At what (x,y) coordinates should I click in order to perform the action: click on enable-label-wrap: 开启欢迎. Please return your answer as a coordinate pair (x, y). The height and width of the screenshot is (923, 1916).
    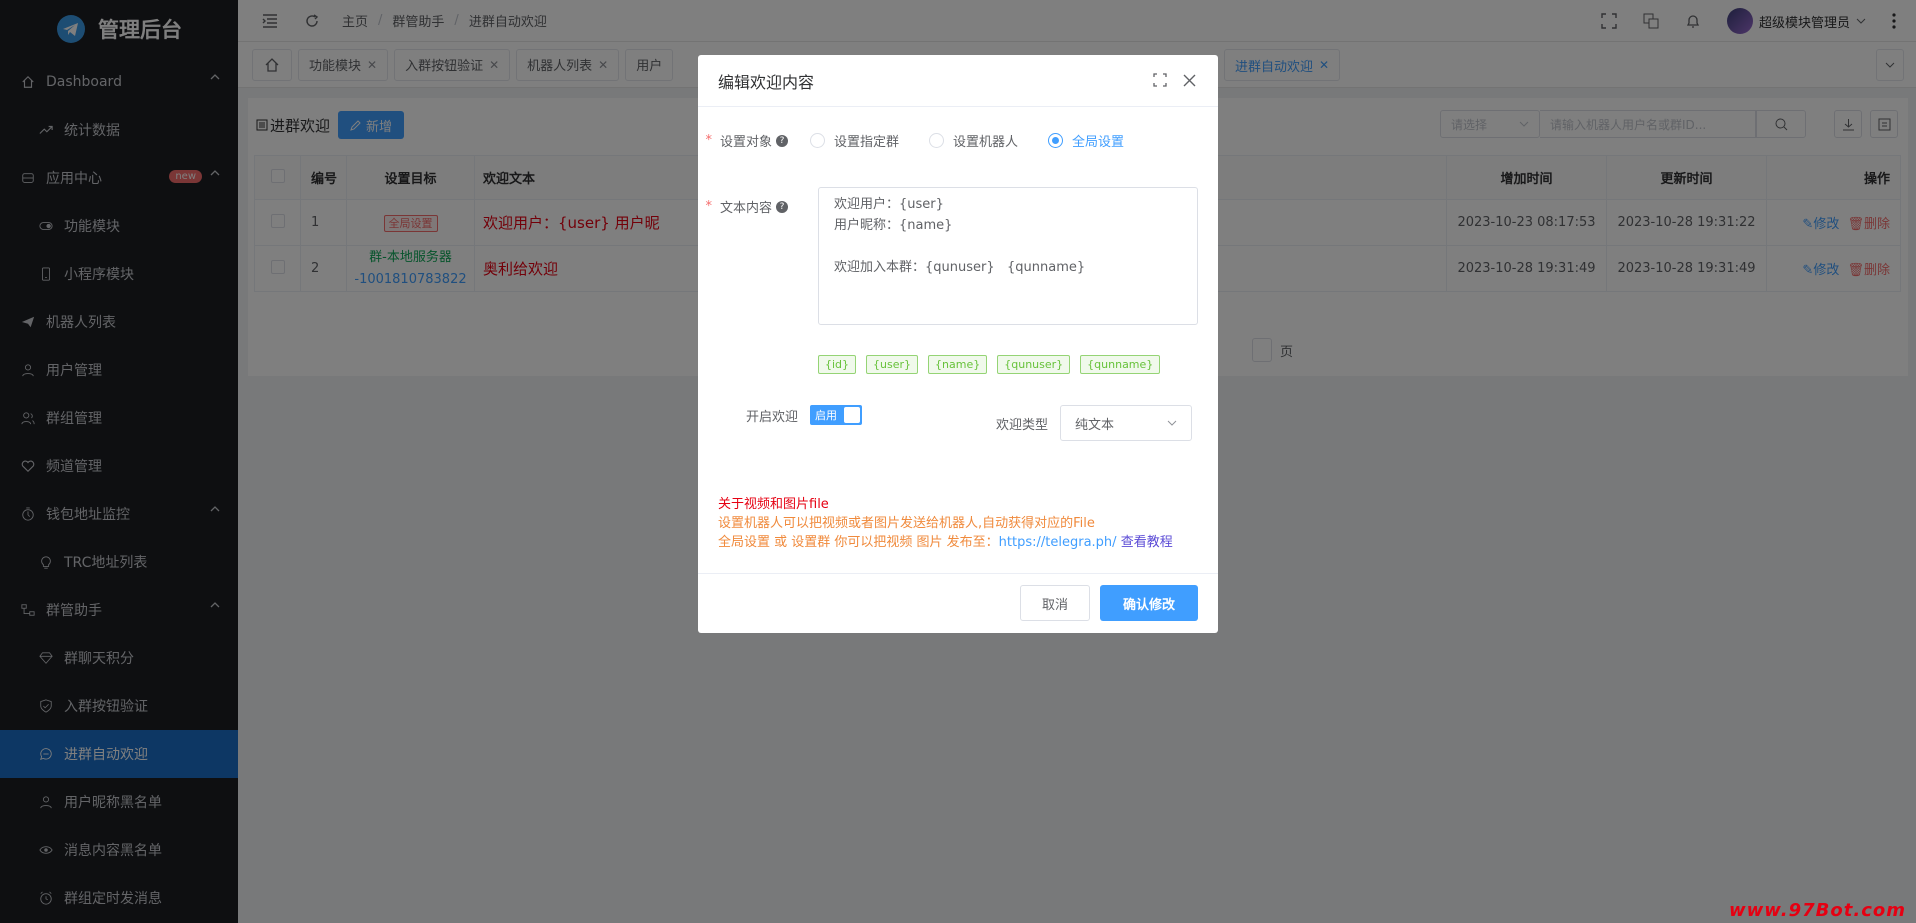
    Looking at the image, I should click on (754, 415).